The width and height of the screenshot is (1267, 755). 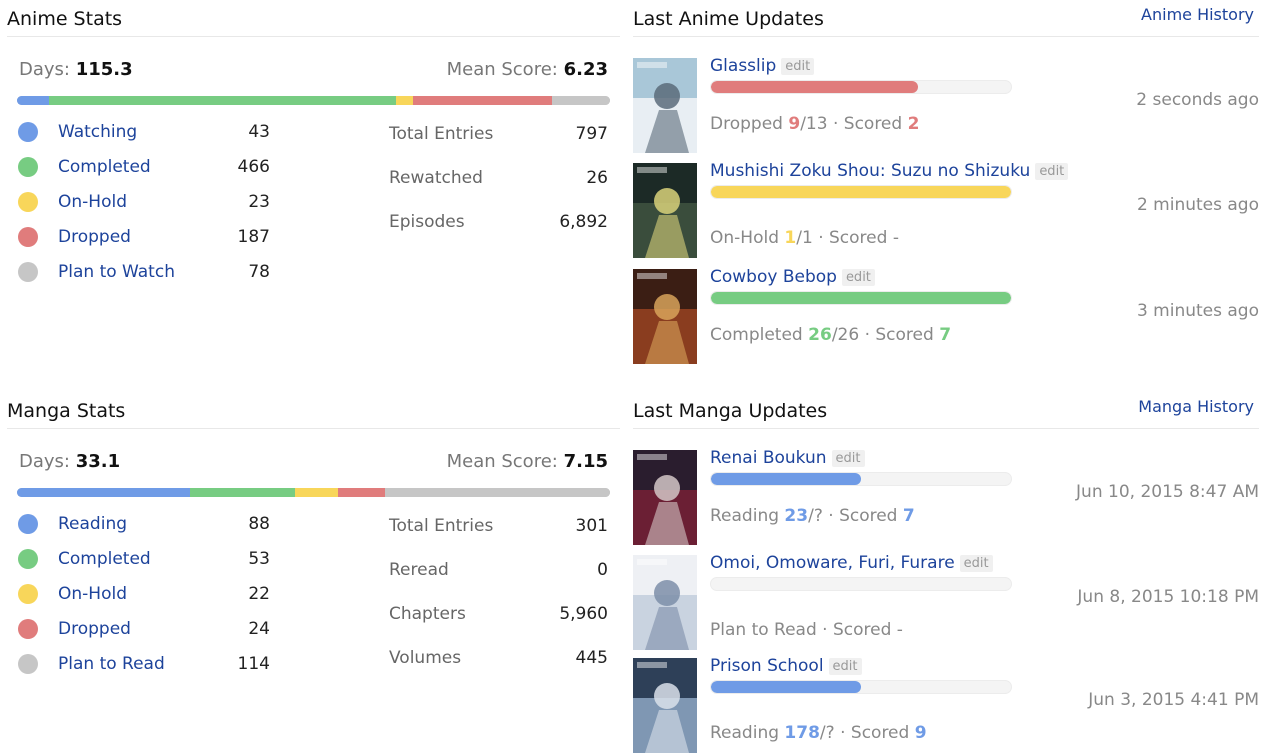 I want to click on manga-status-bar, so click(x=313, y=492).